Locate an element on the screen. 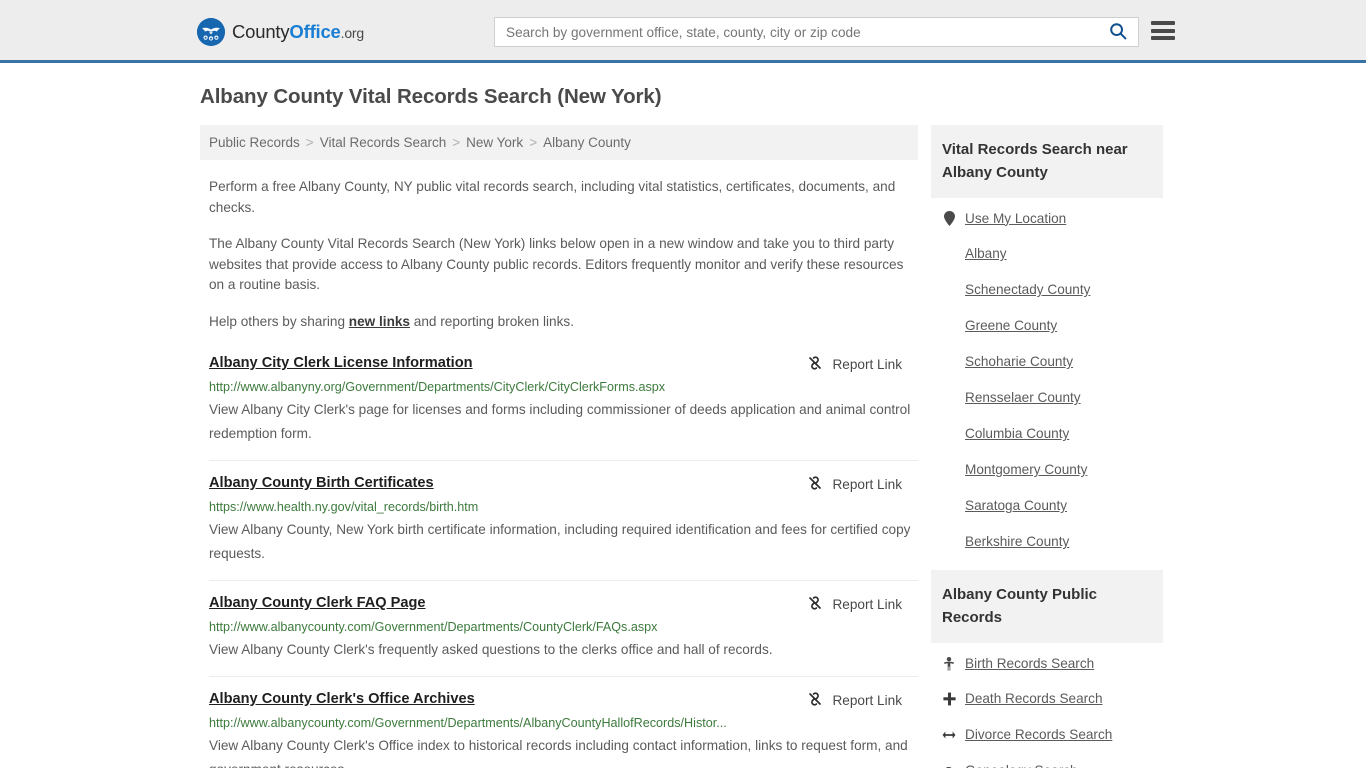 The height and width of the screenshot is (768, 1366). new-links-link: new links is located at coordinates (379, 321).